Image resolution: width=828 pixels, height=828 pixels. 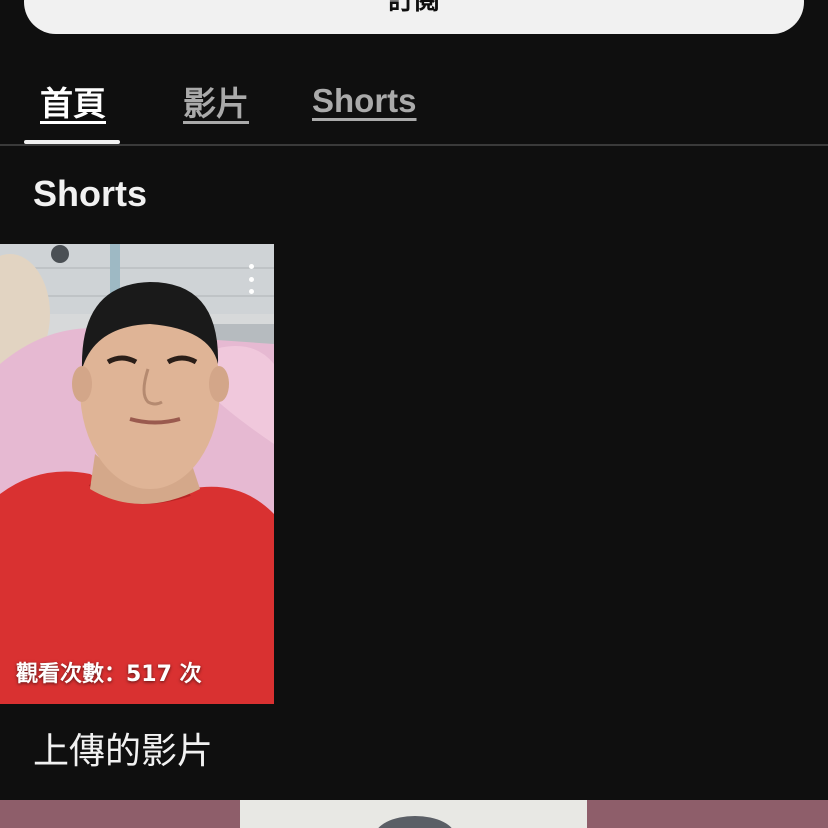 I want to click on video-thumbnail, so click(x=414, y=814).